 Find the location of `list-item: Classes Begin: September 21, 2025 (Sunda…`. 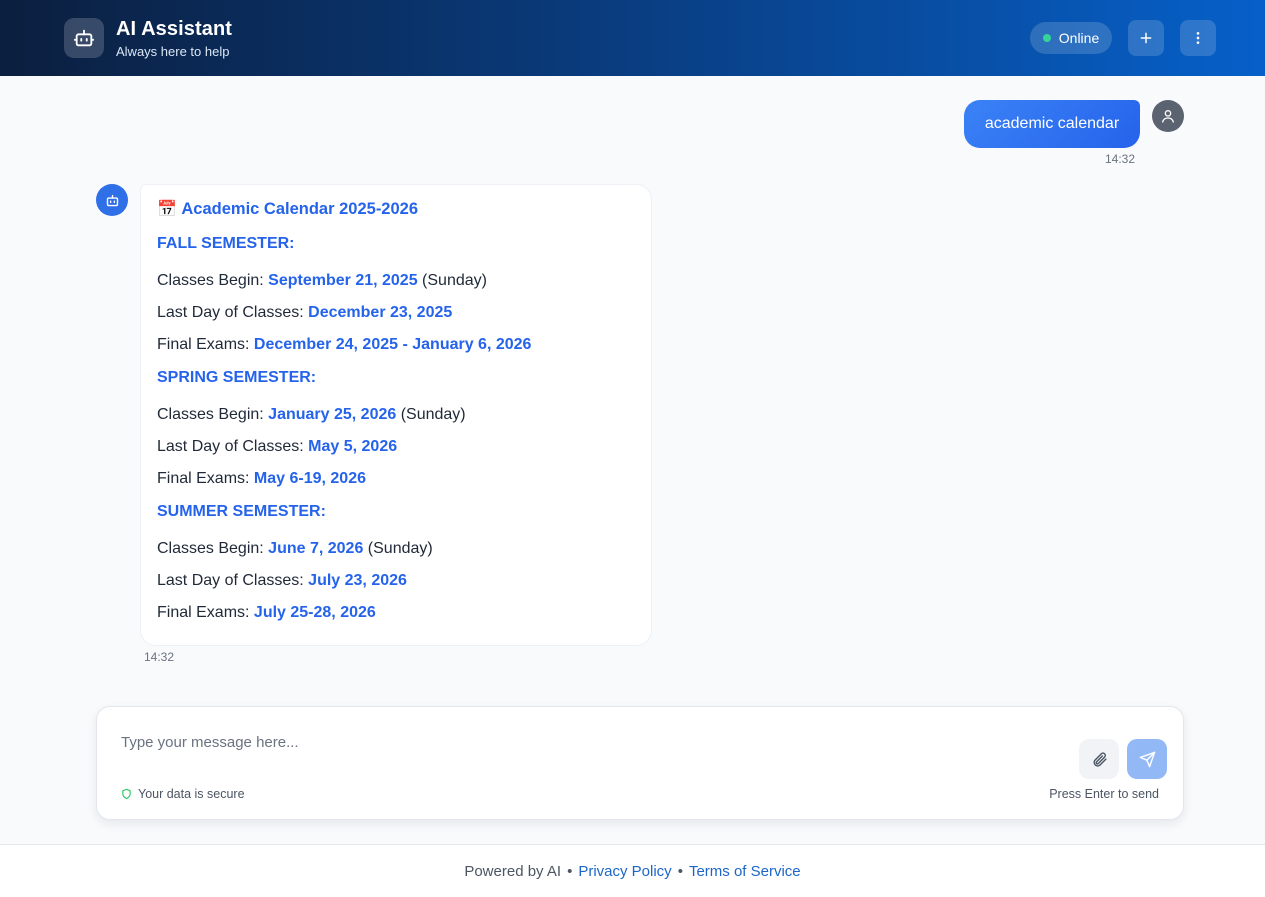

list-item: Classes Begin: September 21, 2025 (Sunda… is located at coordinates (322, 280).